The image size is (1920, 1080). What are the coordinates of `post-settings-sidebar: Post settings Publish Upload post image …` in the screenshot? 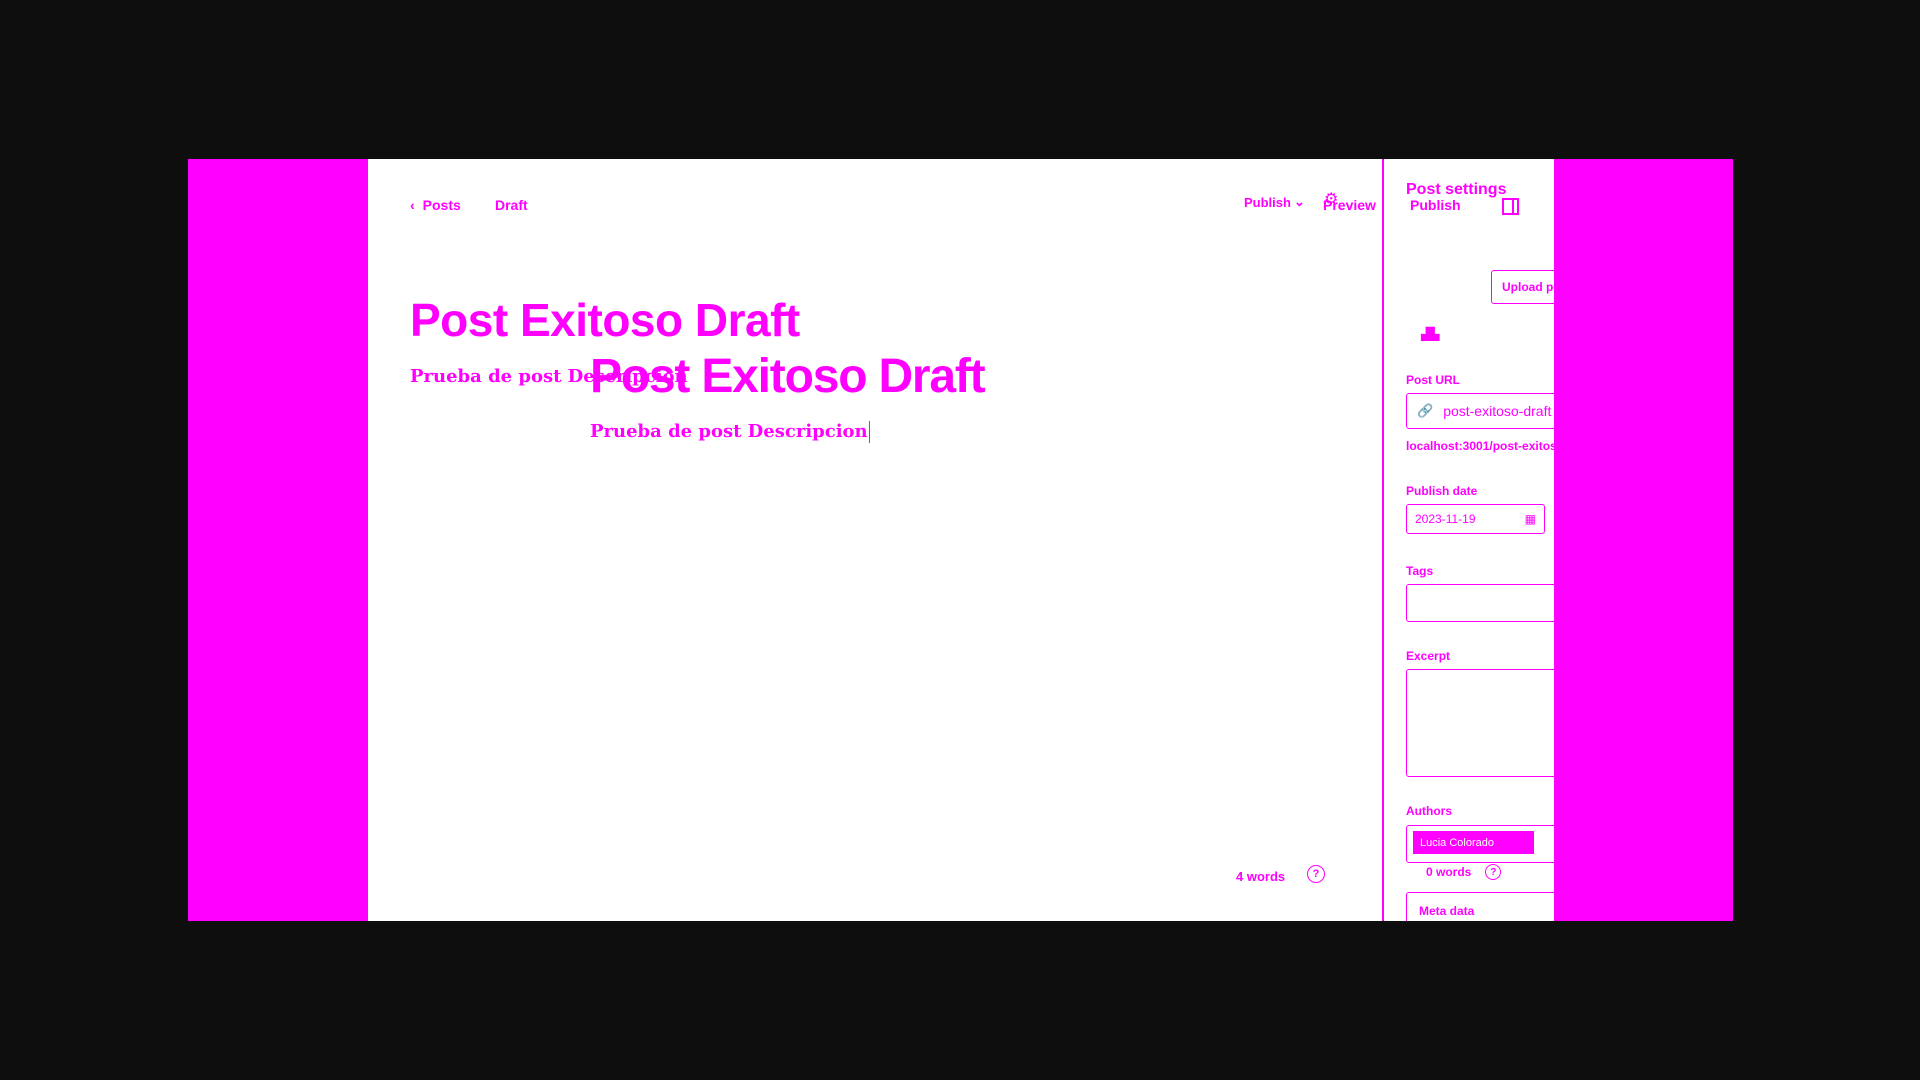 It's located at (1468, 540).